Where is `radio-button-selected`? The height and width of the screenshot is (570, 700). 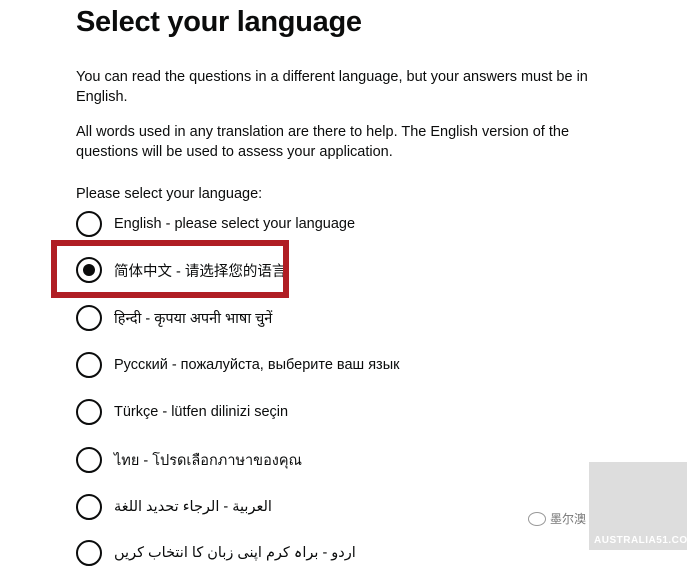
radio-button-selected is located at coordinates (89, 270).